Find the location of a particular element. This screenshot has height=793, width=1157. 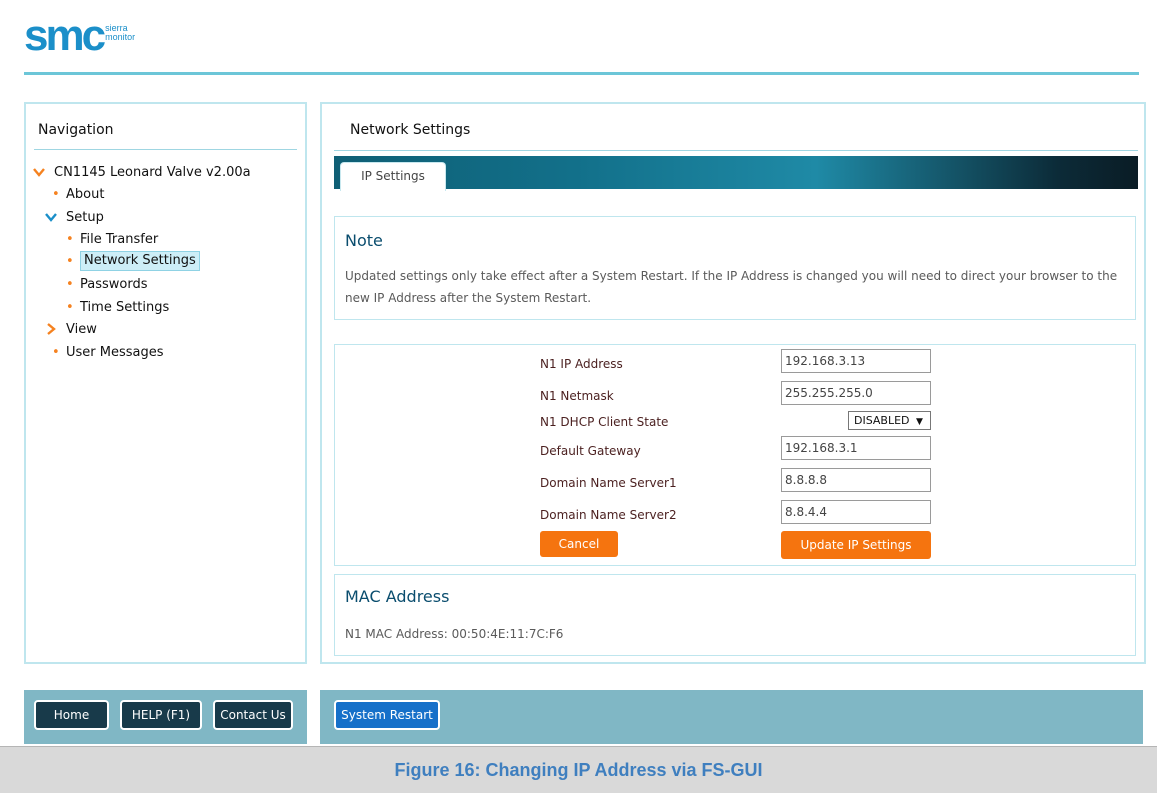

nav-item-label: View is located at coordinates (81, 329).